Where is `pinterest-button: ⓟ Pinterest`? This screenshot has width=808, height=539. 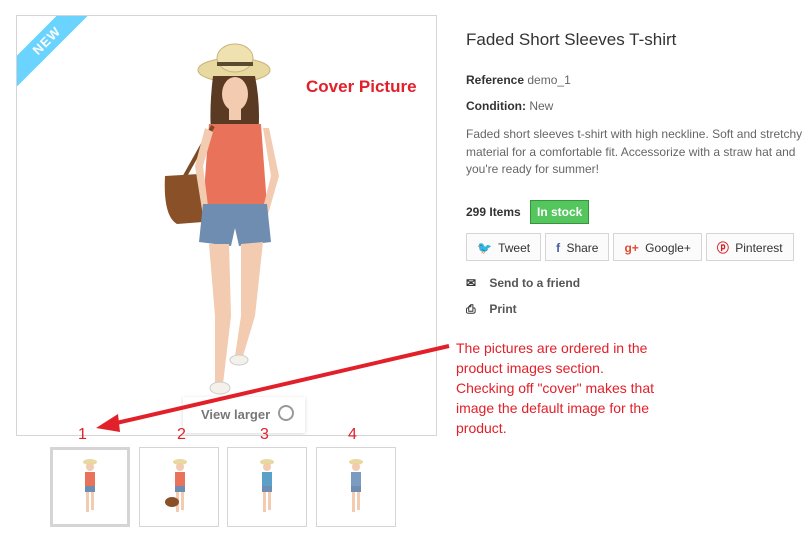 pinterest-button: ⓟ Pinterest is located at coordinates (749, 247).